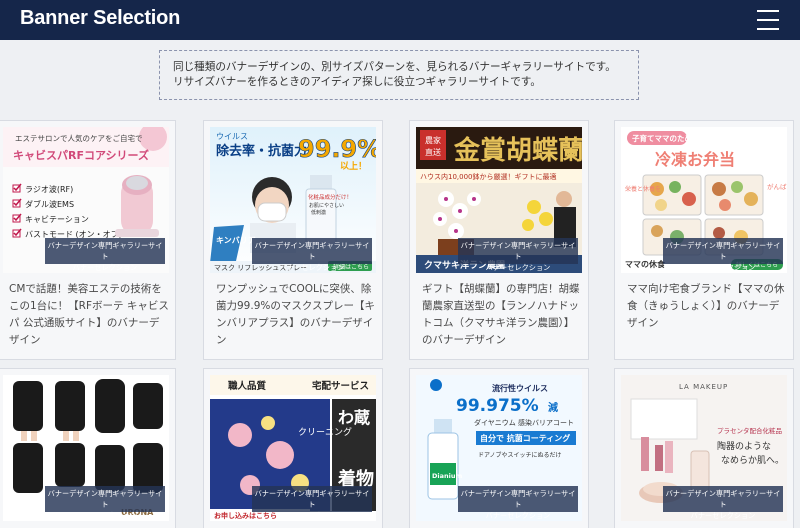 Image resolution: width=800 pixels, height=528 pixels. I want to click on banner-card: URONA バナーデザイン専門ギャラリーサイト バナーセレクション, so click(88, 448).